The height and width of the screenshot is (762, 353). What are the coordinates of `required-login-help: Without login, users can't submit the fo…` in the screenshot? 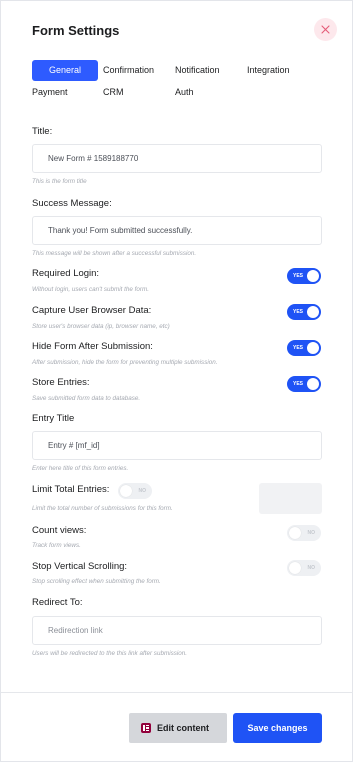 It's located at (90, 289).